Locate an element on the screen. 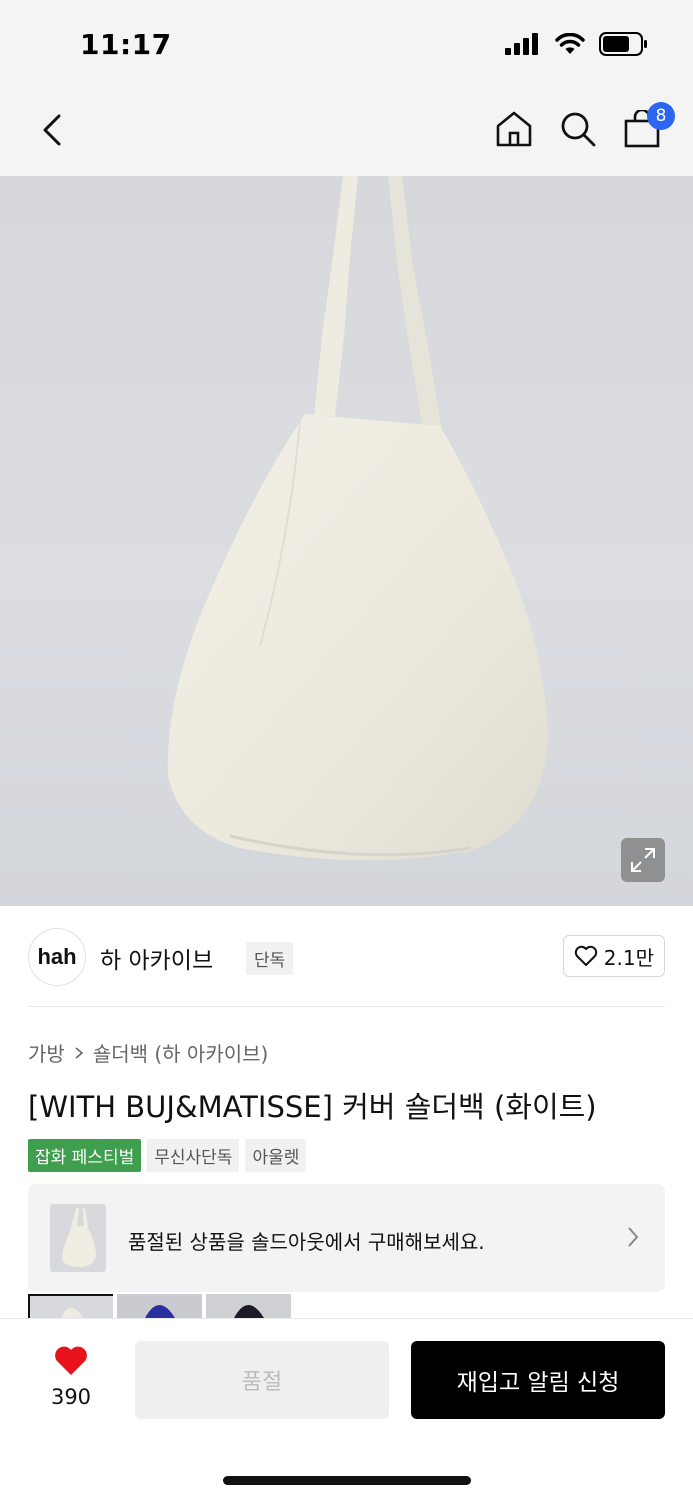 This screenshot has height=1500, width=693. color-thumbnail-black is located at coordinates (248, 1306).